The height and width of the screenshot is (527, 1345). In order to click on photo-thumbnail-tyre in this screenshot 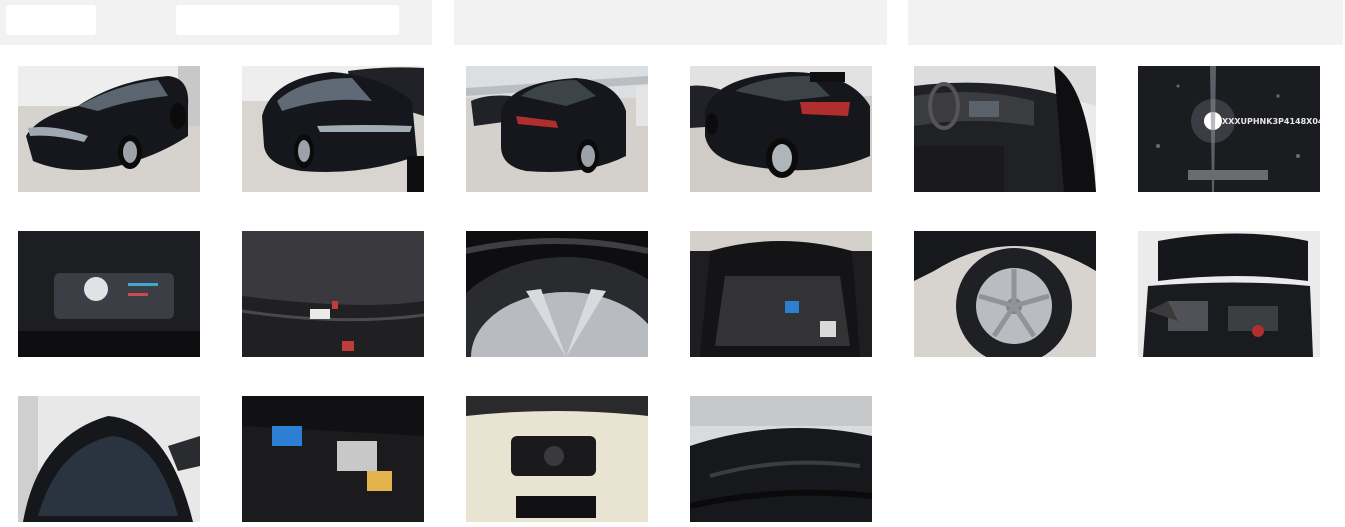, I will do `click(557, 294)`.